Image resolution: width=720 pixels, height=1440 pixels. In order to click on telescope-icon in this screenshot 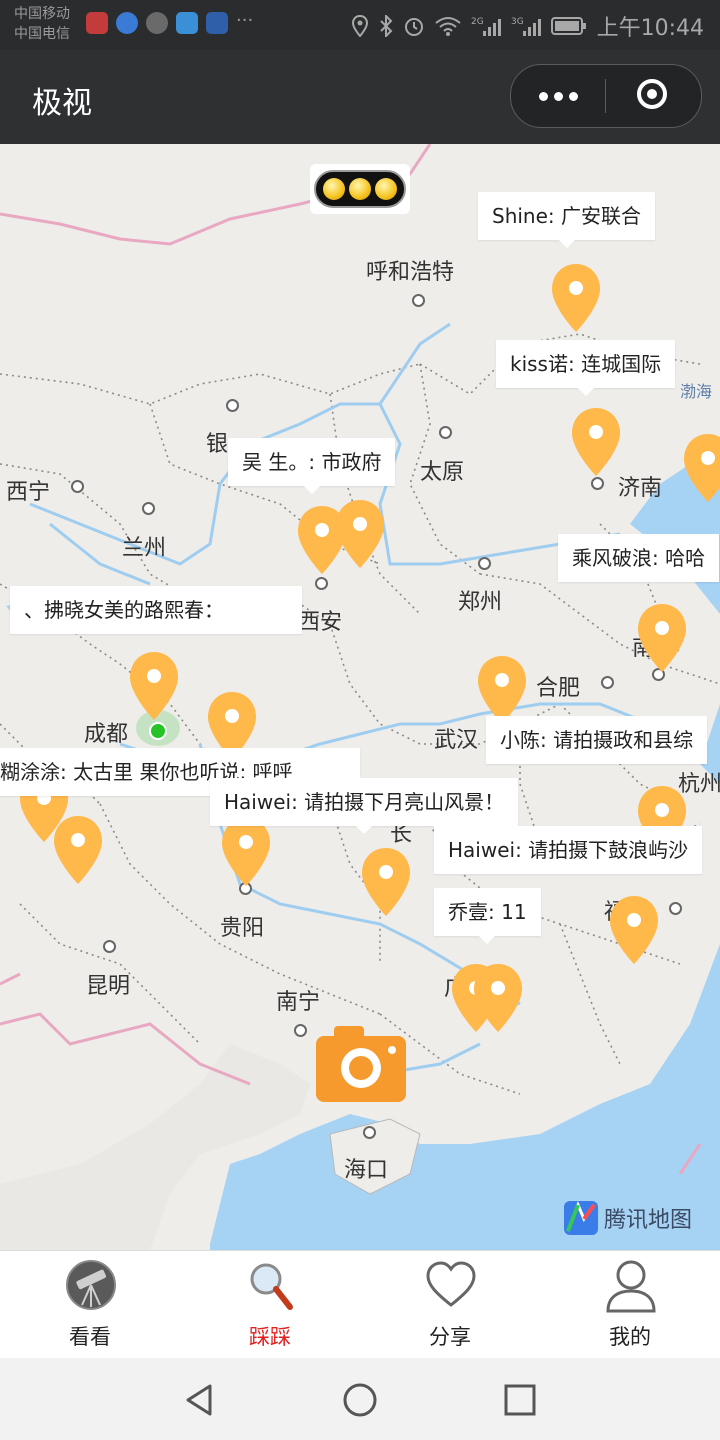, I will do `click(91, 1285)`.